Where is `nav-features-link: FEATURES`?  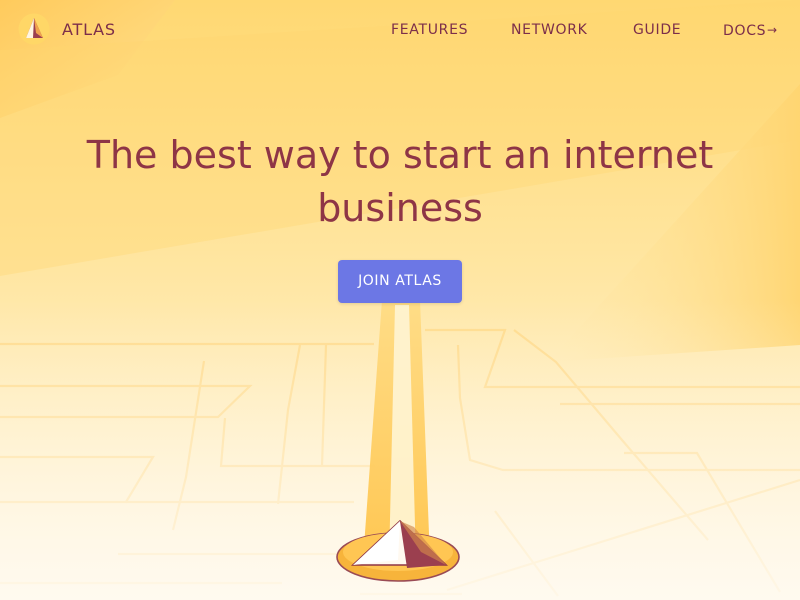 nav-features-link: FEATURES is located at coordinates (429, 30).